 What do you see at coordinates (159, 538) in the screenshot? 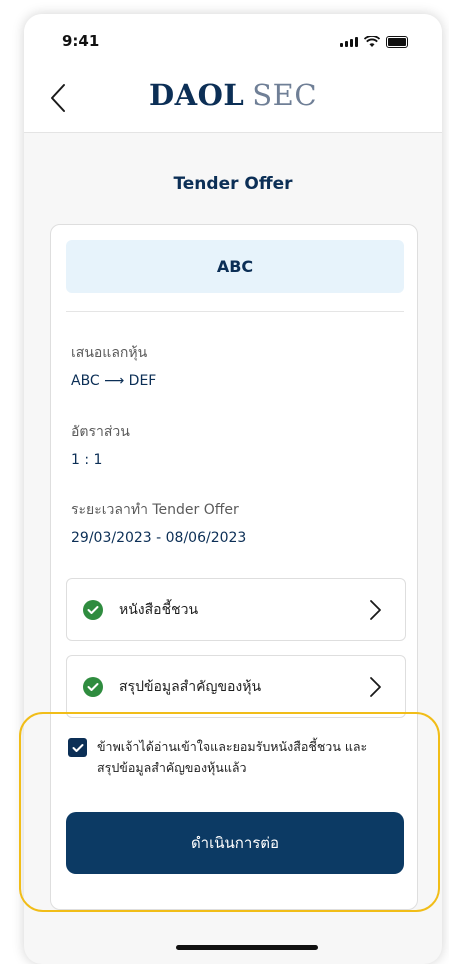
I see `period-value: 29/03/2023 - 08/06/2023` at bounding box center [159, 538].